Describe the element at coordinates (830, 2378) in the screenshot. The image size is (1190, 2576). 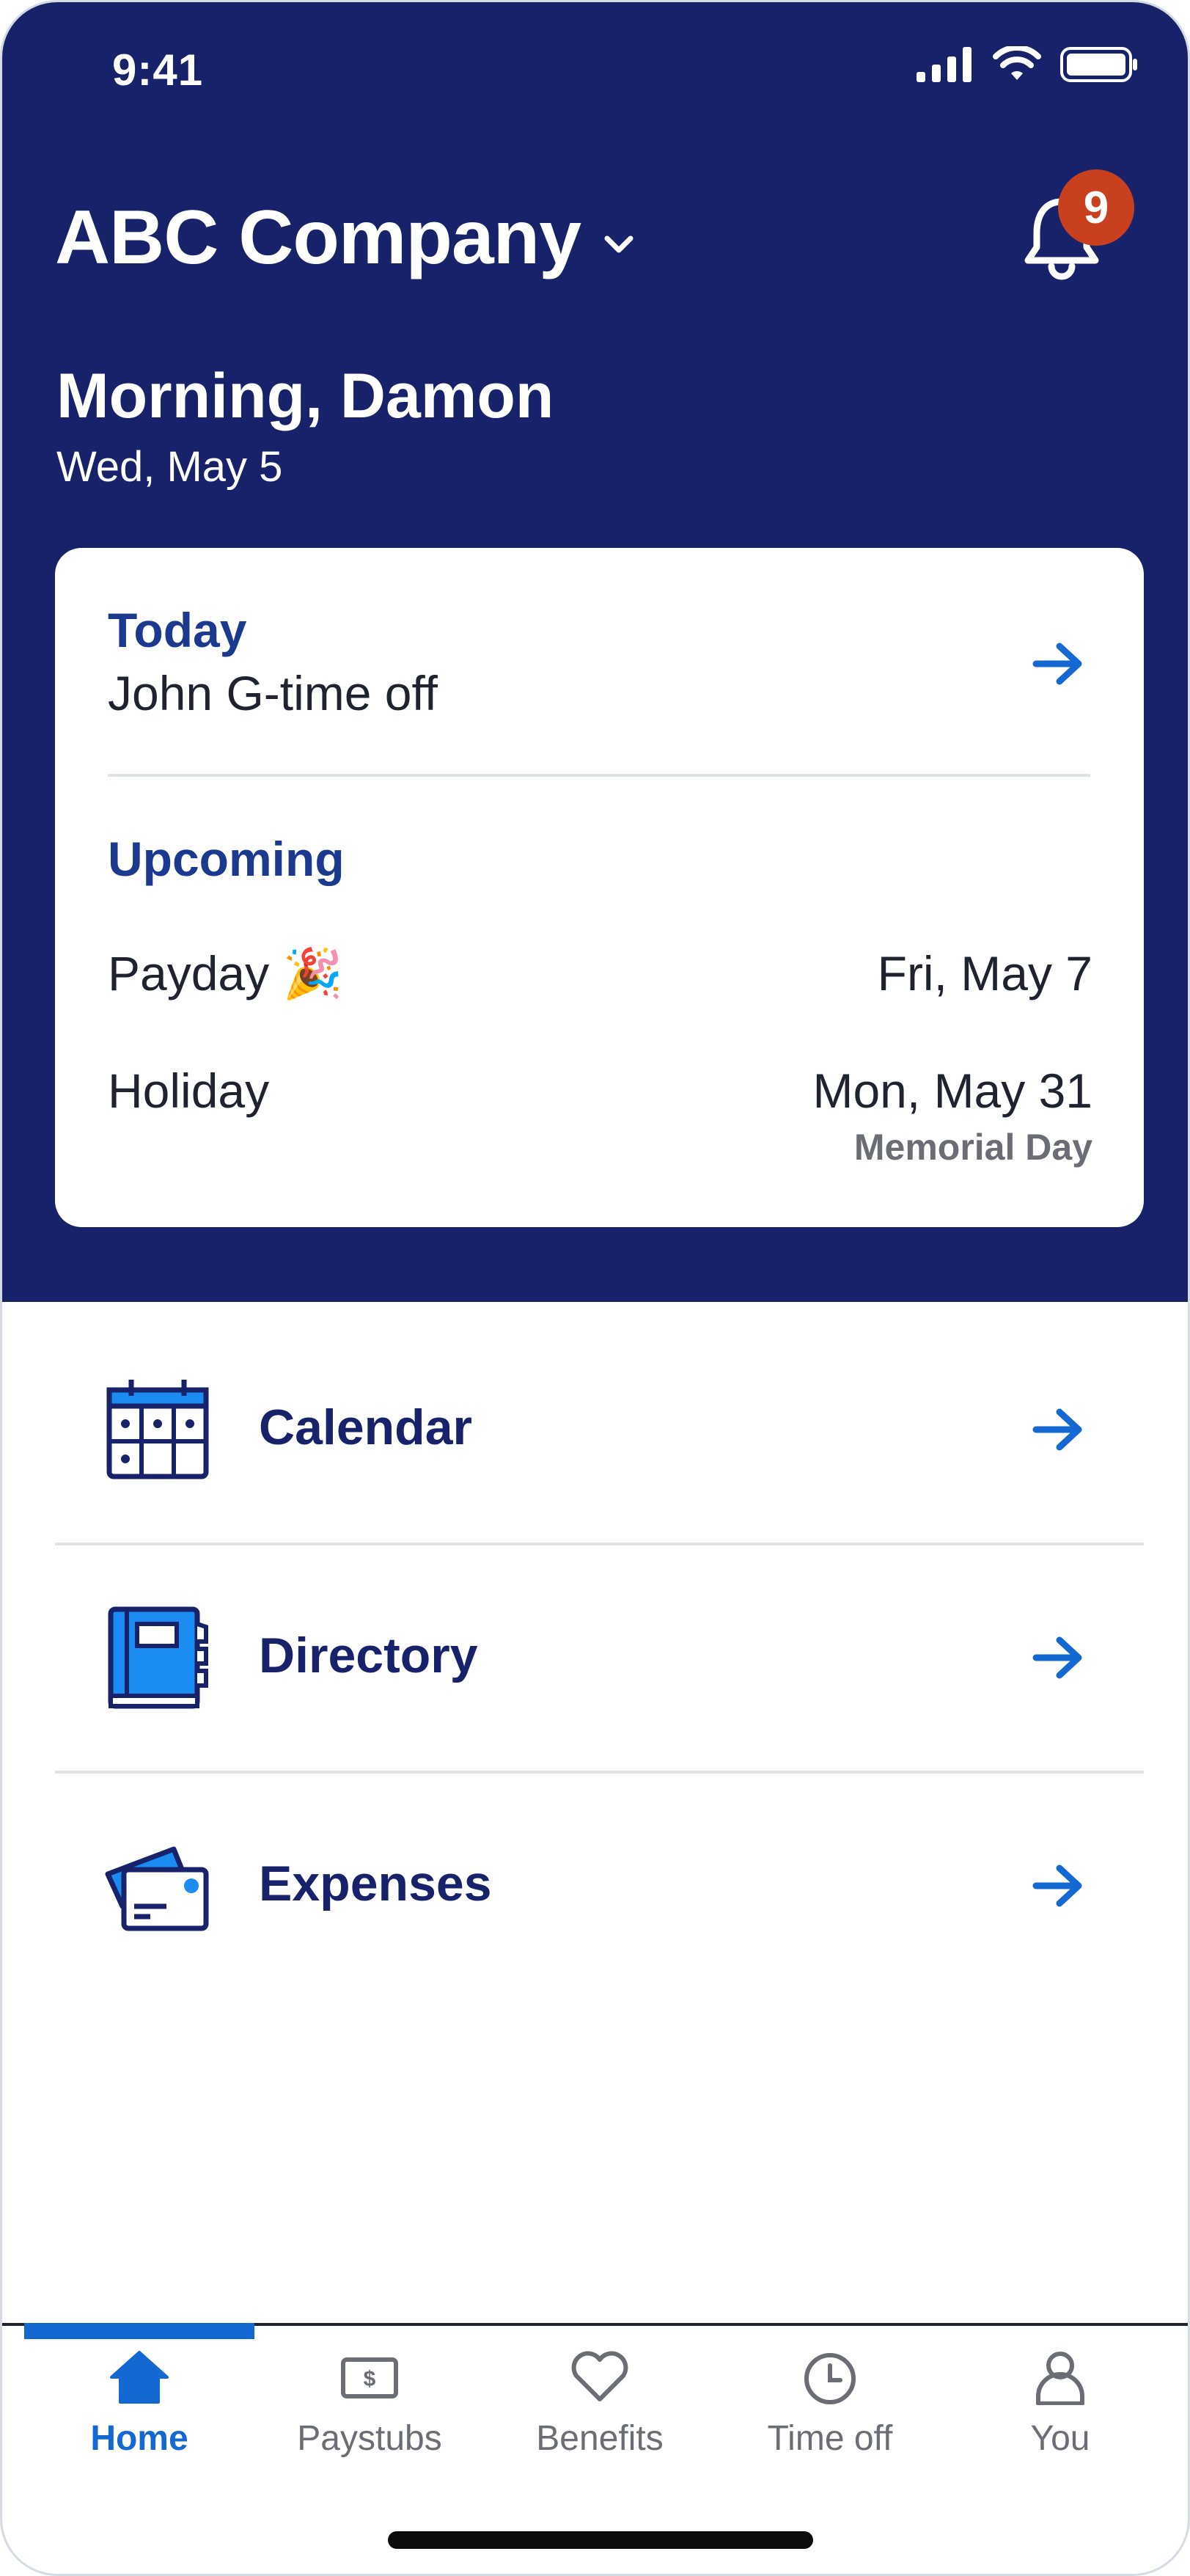
I see `clock-icon` at that location.